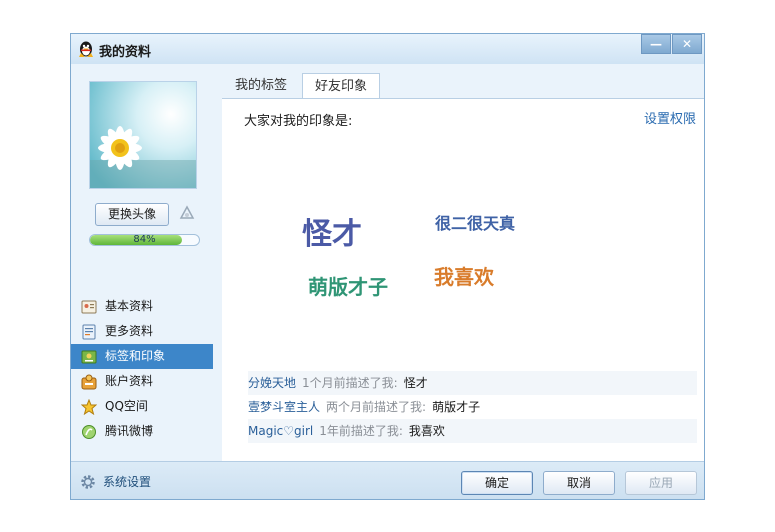 Image resolution: width=775 pixels, height=532 pixels. Describe the element at coordinates (387, 49) in the screenshot. I see `title-bar: 我的资料 — ✕` at that location.